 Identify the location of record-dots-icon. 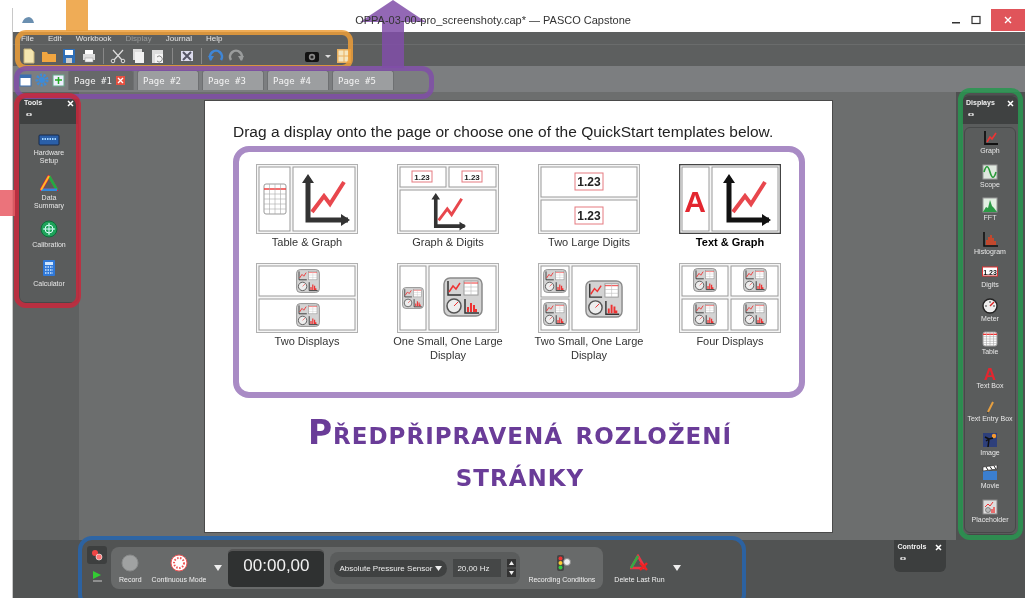
(97, 555).